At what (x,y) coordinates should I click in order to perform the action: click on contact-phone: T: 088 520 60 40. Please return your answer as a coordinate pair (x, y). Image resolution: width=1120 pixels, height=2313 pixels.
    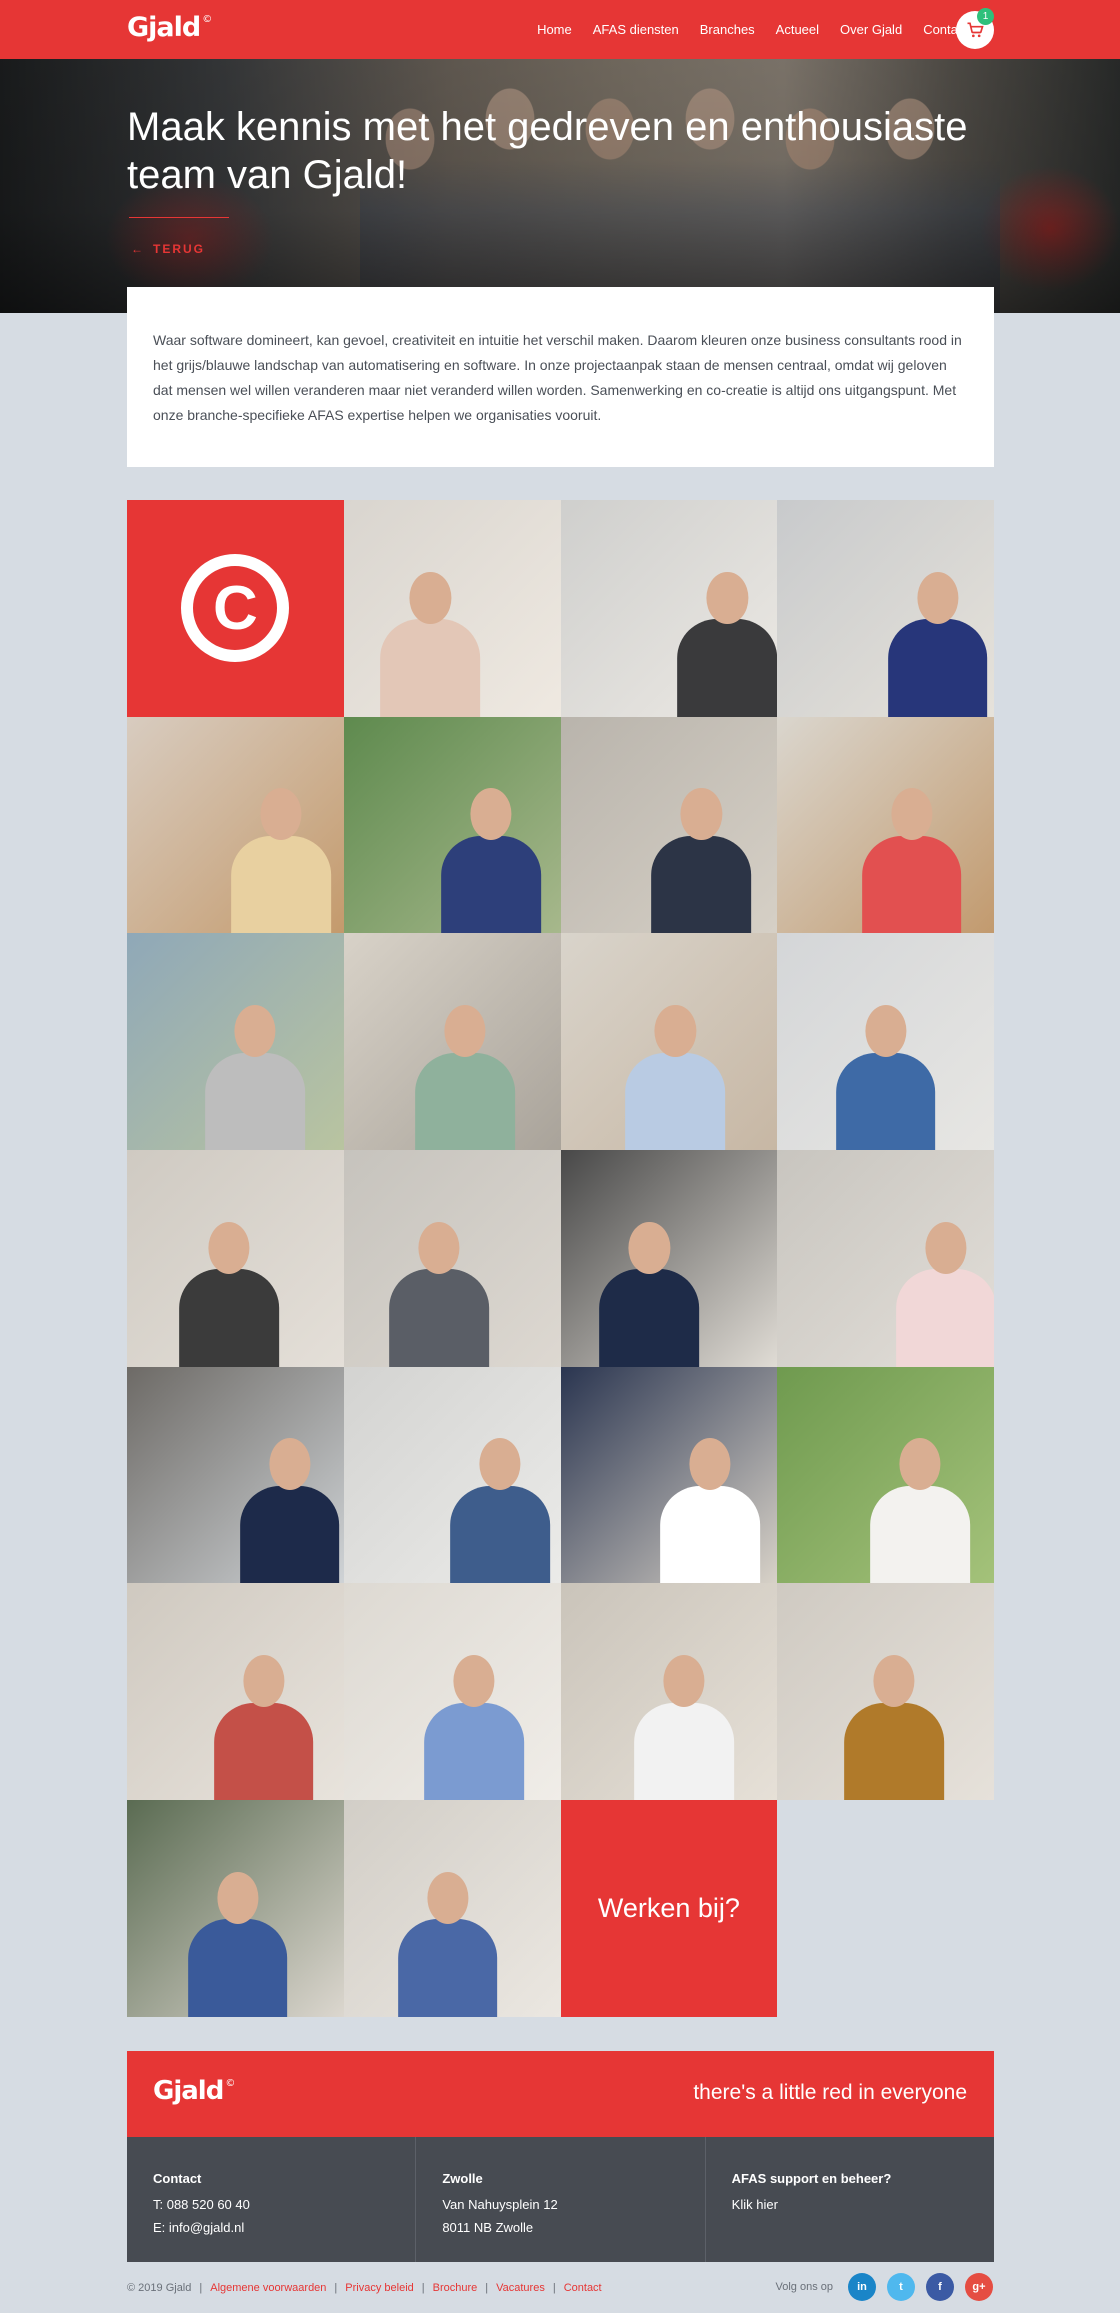
    Looking at the image, I should click on (271, 2204).